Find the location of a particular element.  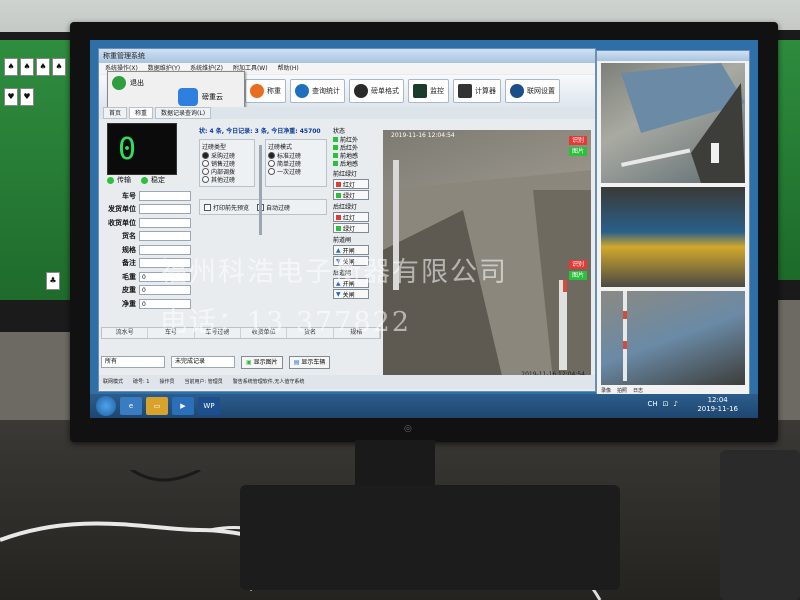

front-red-light-button: 红灯 is located at coordinates (351, 184).